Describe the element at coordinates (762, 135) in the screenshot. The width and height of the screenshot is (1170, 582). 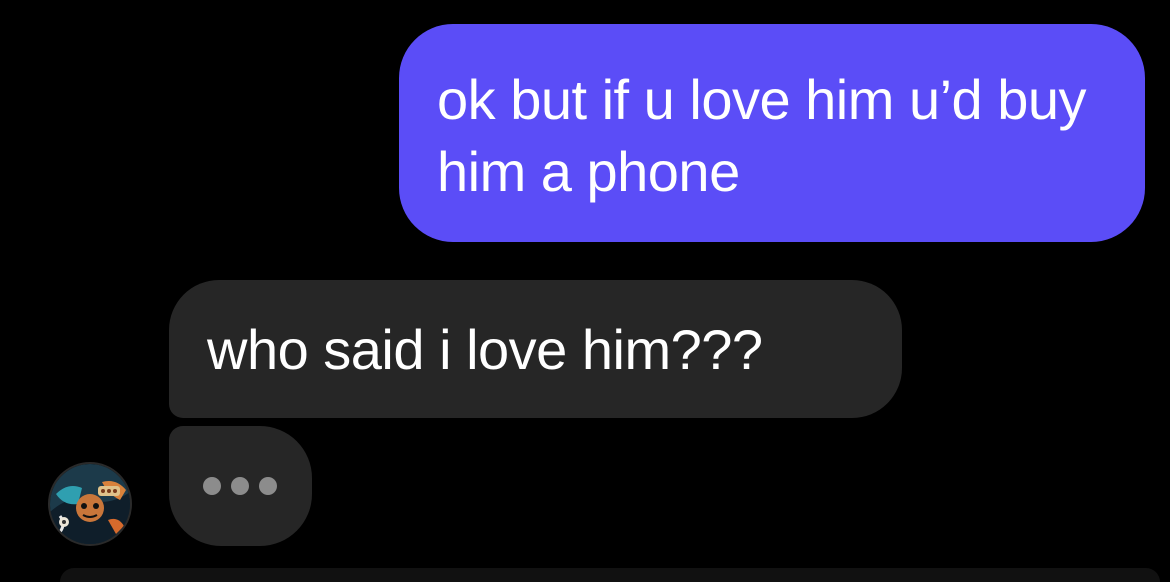
I see `outgoing-message-text: ok but if u love him u’d buy him a phone` at that location.